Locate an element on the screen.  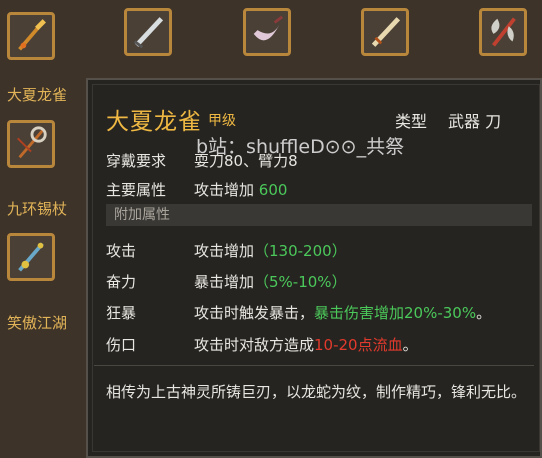
attribute-label: 攻击 is located at coordinates (121, 251).